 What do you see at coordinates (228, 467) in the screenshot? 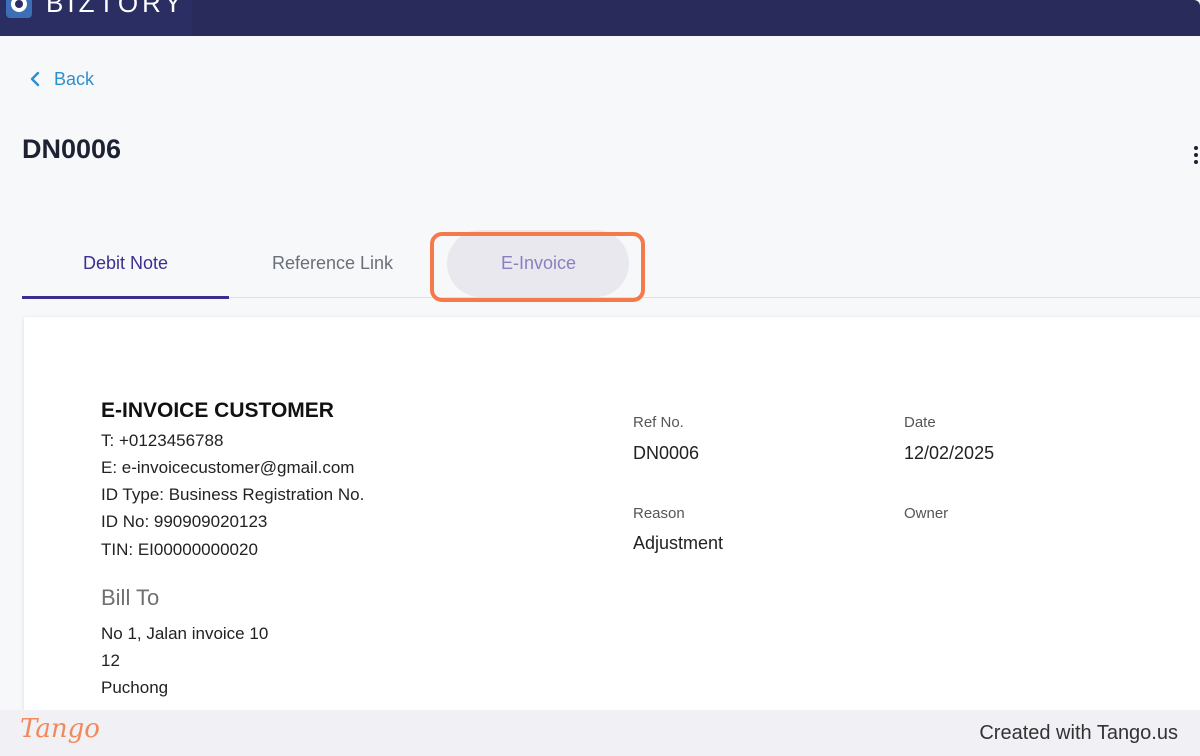
I see `customer-email: E: e-invoicecustomer@gmail.com` at bounding box center [228, 467].